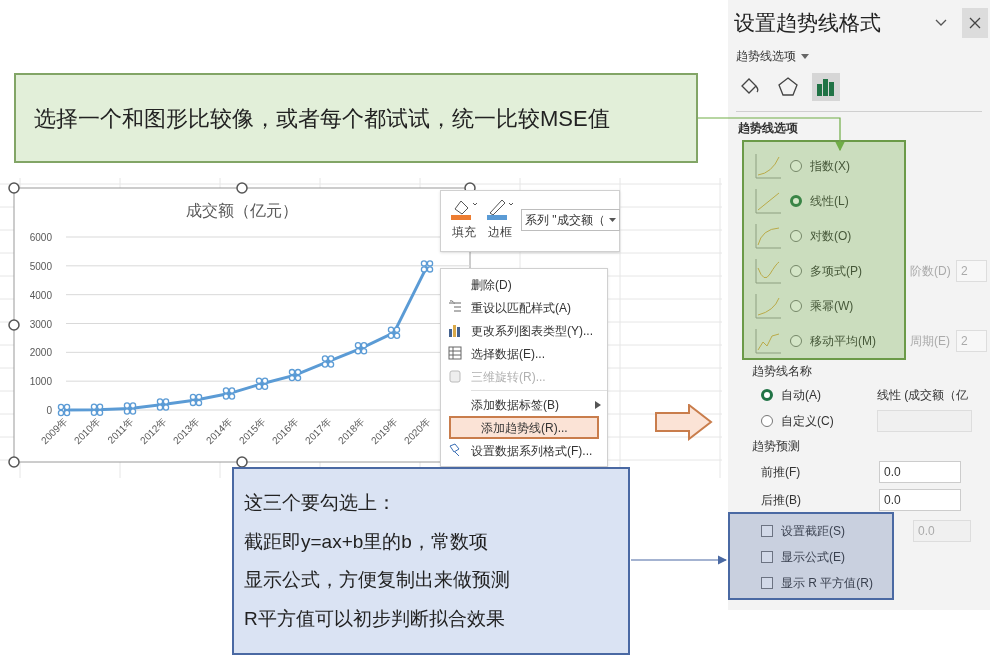  I want to click on options-dropdown: 趋势线选项, so click(859, 56).